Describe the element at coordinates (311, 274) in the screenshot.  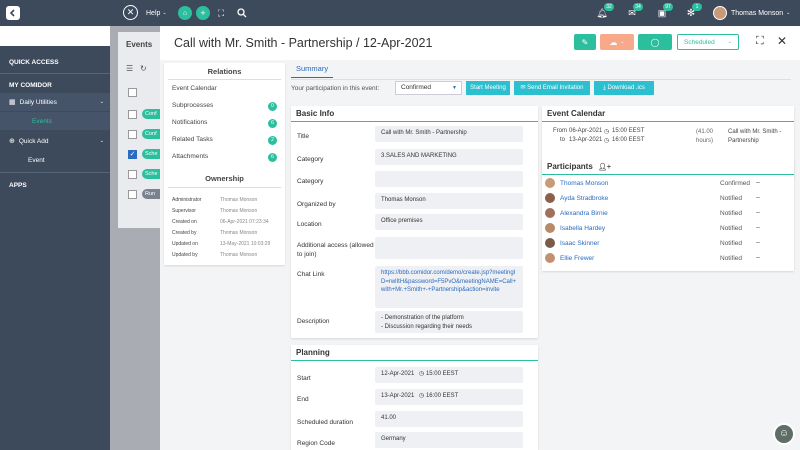
I see `field-label-chat-link: Chat Link` at that location.